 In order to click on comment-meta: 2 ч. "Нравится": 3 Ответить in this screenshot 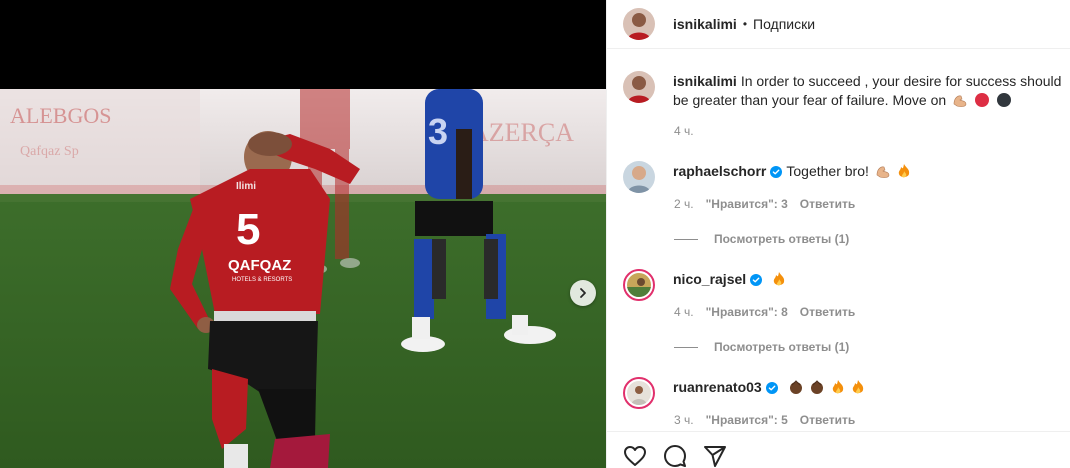, I will do `click(764, 204)`.